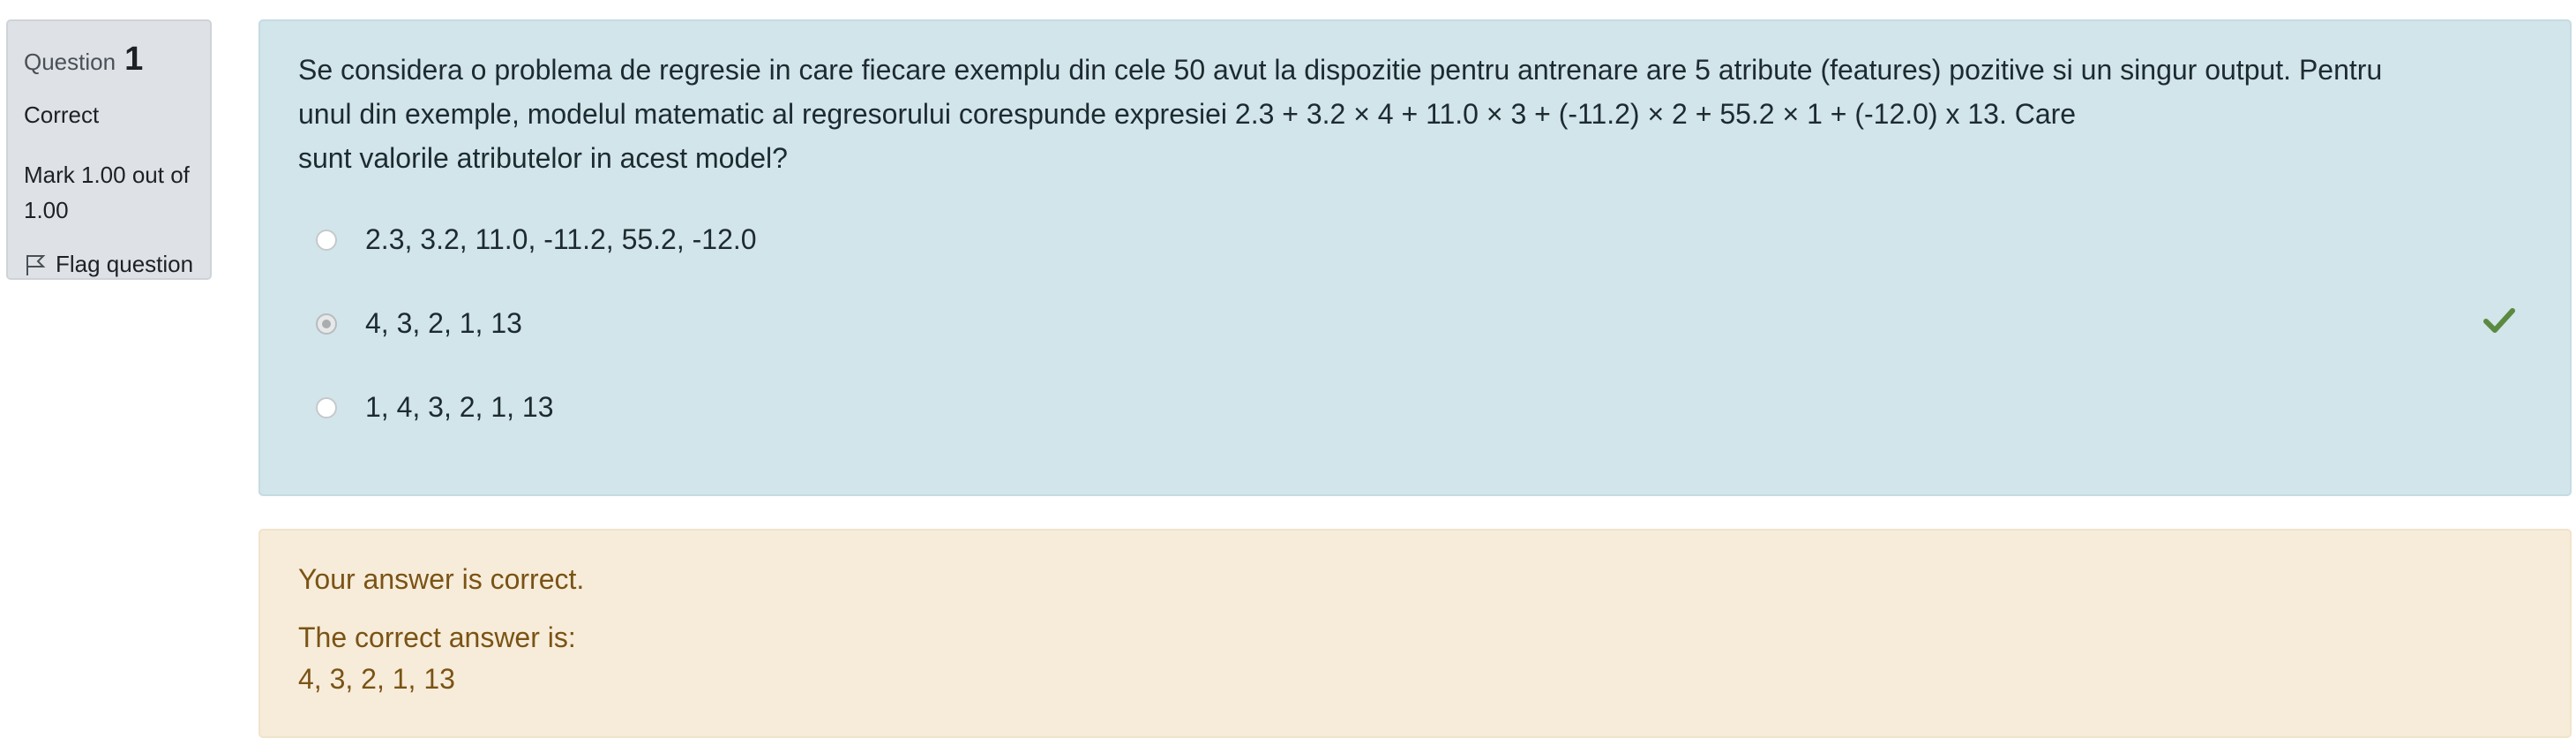 The height and width of the screenshot is (738, 2576). I want to click on answer-label-3: 1, 4, 3, 2, 1, 13, so click(460, 407).